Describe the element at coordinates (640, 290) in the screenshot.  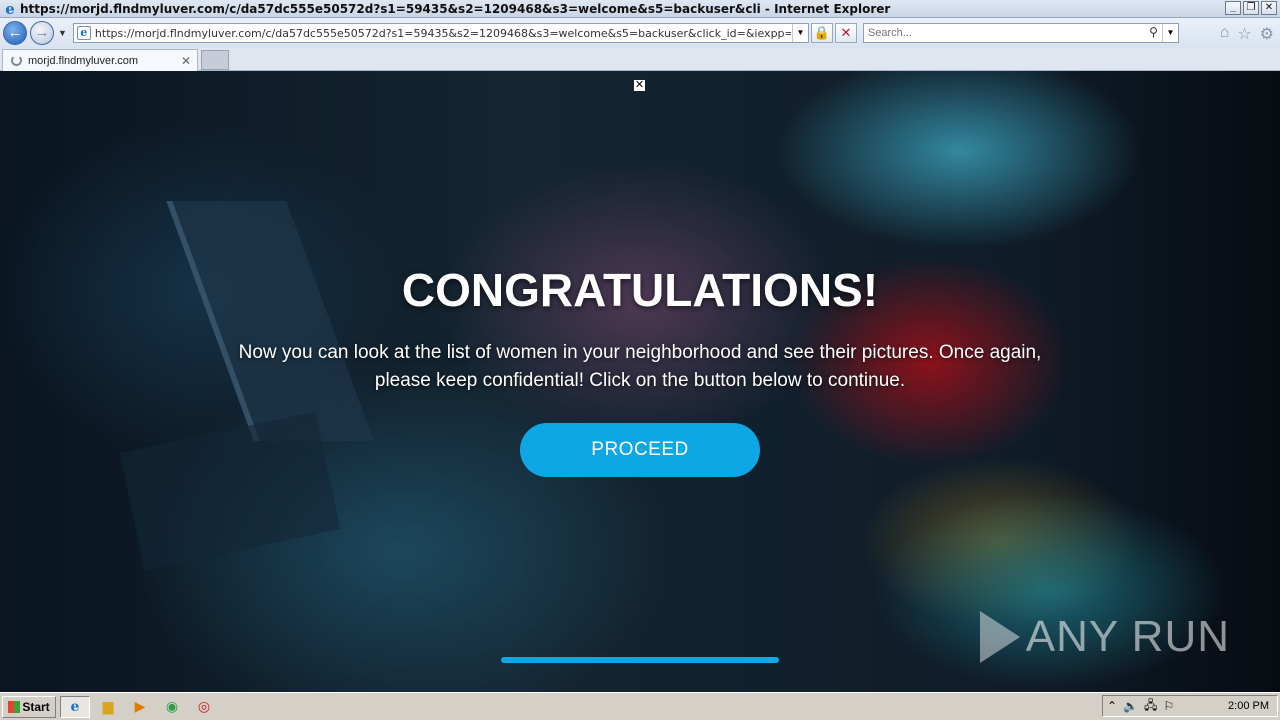
I see `page-headline: CONGRATULATIONS!` at that location.